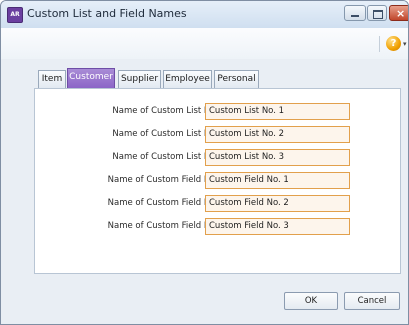 Image resolution: width=409 pixels, height=325 pixels. What do you see at coordinates (277, 111) in the screenshot?
I see `custom-list-1-input: Custom List No. 1` at bounding box center [277, 111].